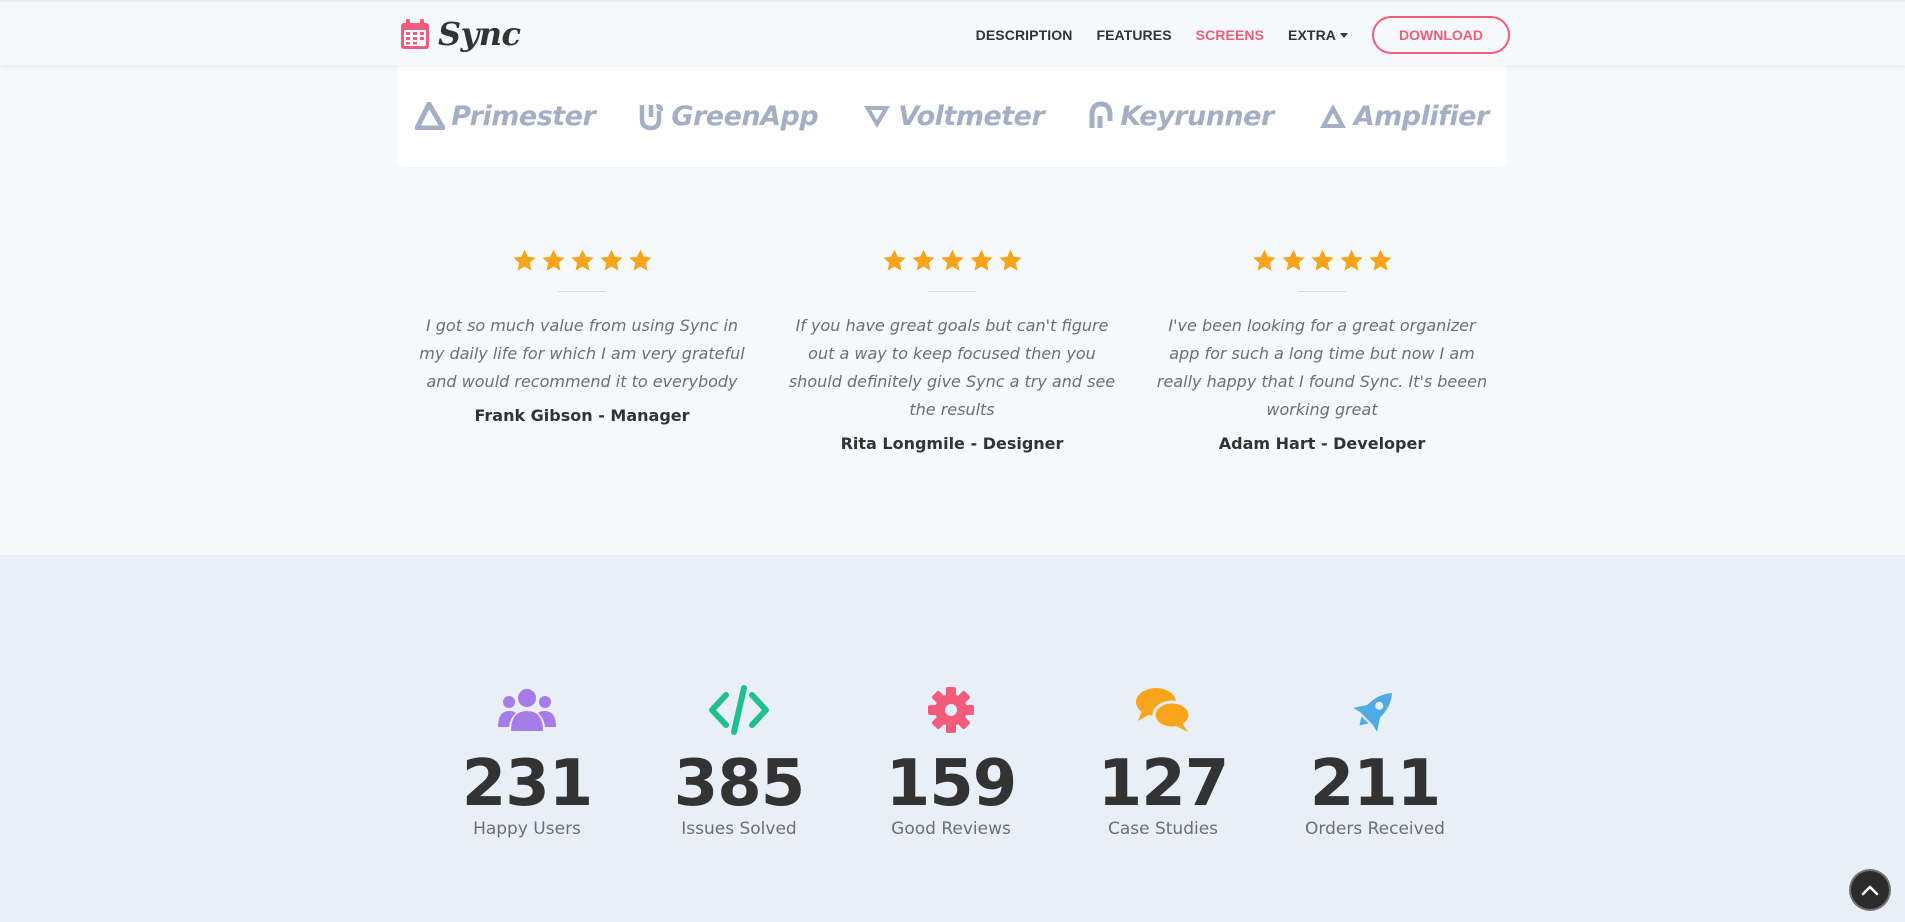 Image resolution: width=1905 pixels, height=922 pixels. Describe the element at coordinates (430, 116) in the screenshot. I see `primester-logo-icon` at that location.